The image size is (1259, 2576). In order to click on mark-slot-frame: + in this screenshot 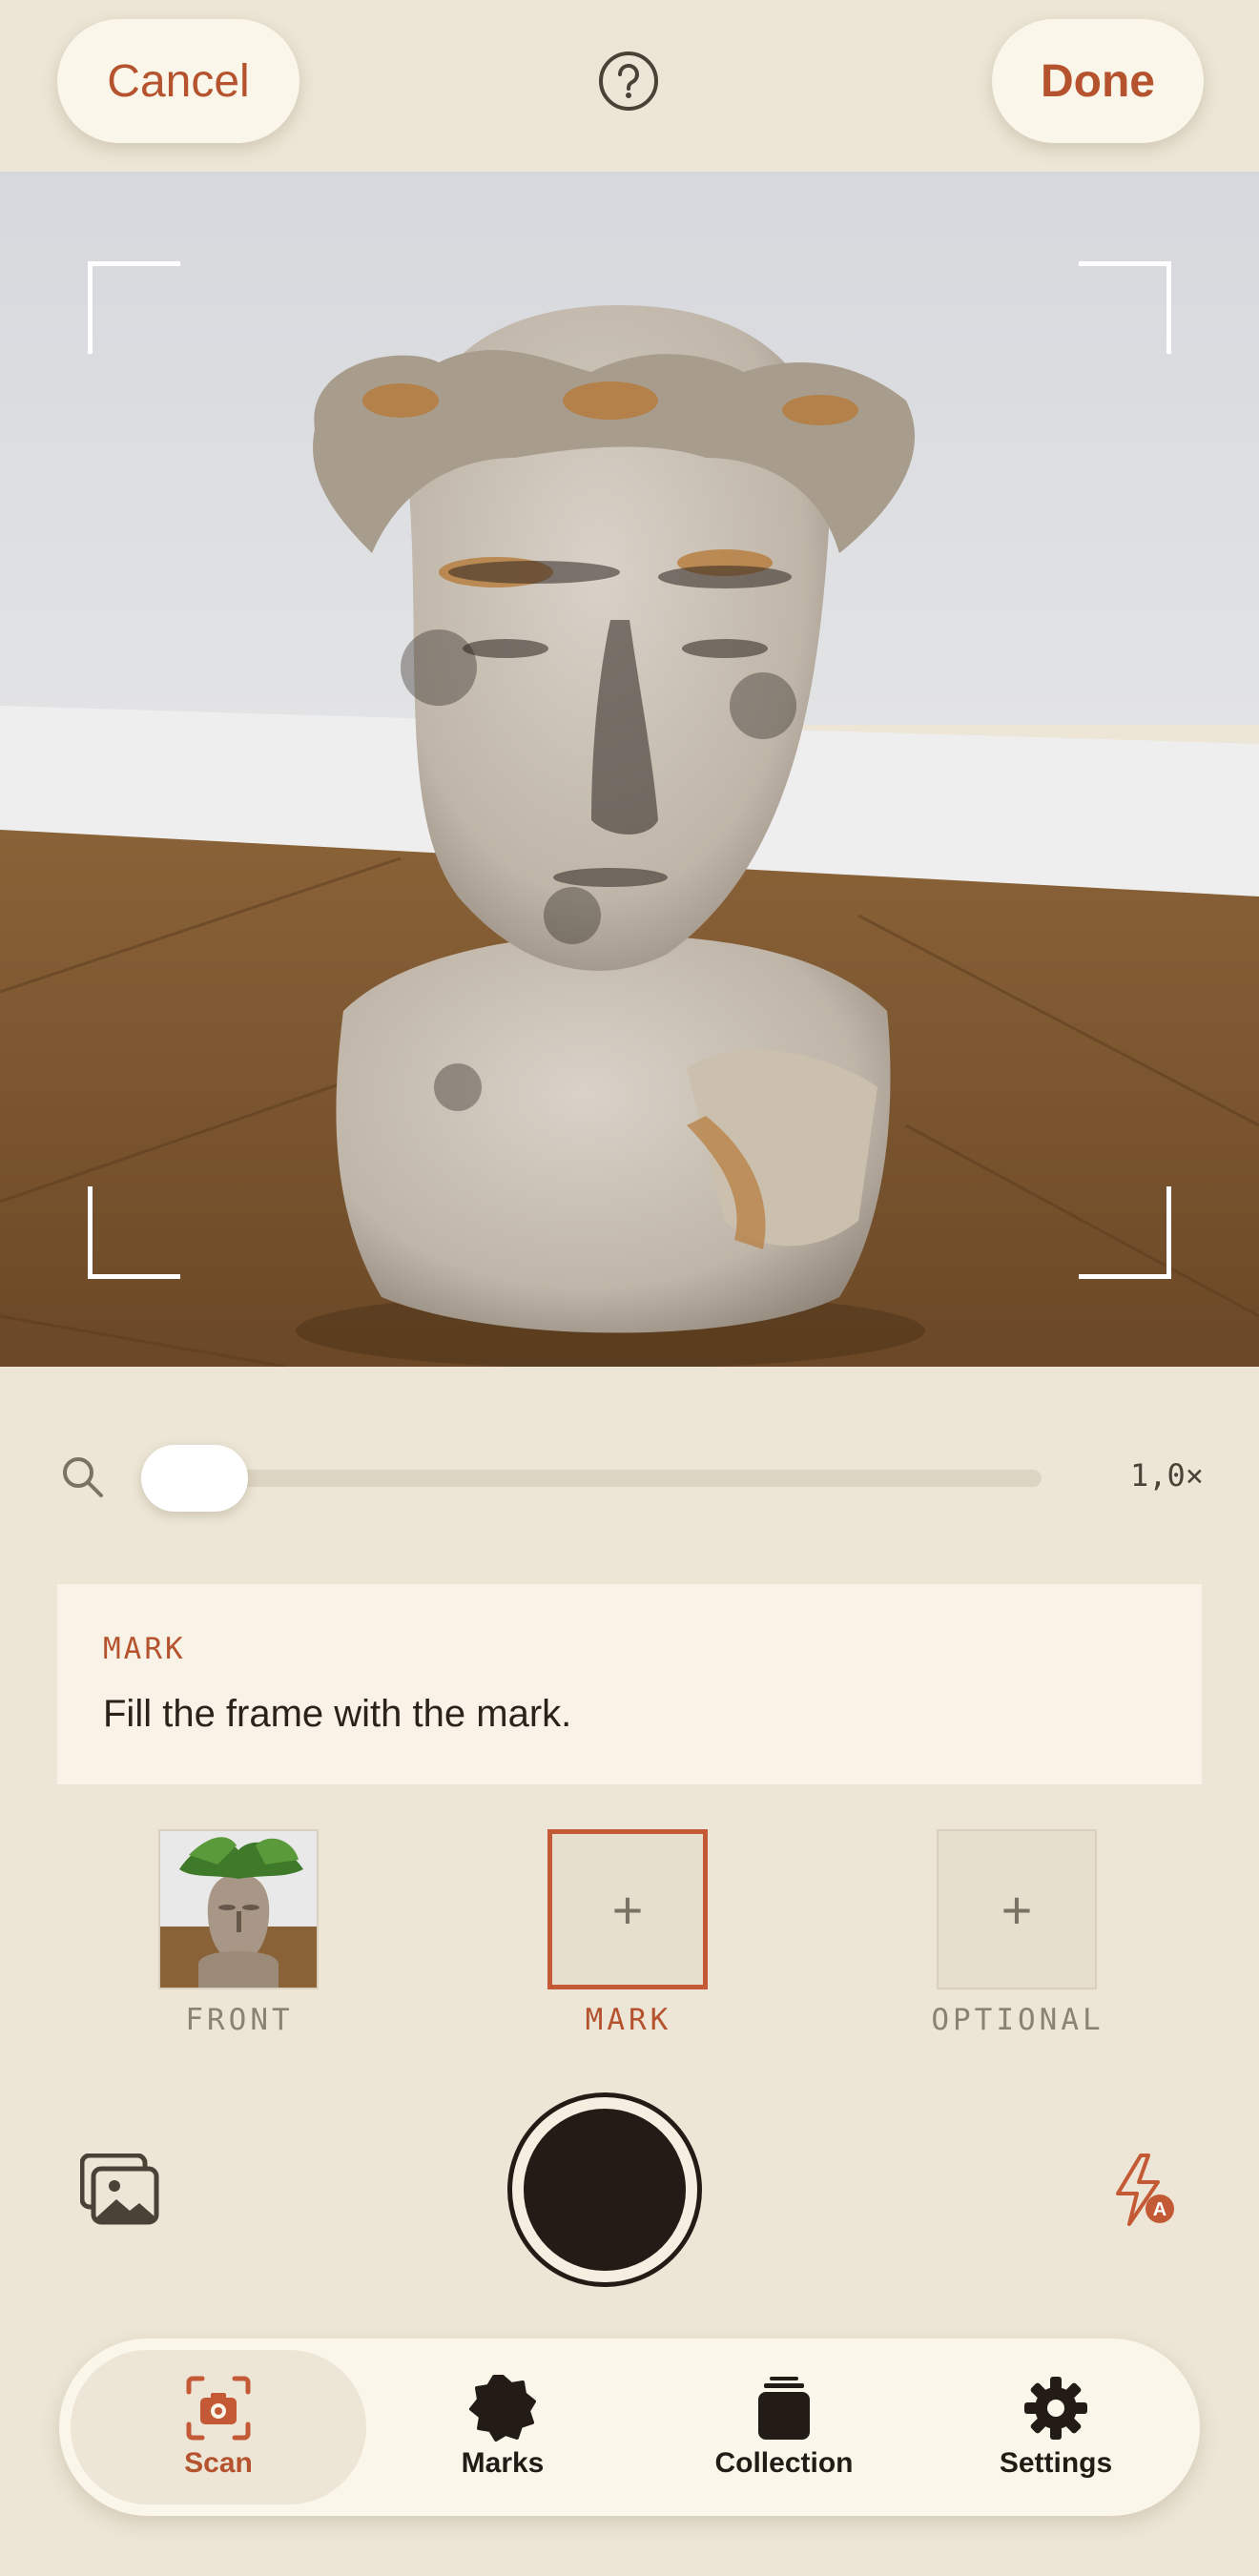, I will do `click(627, 1909)`.